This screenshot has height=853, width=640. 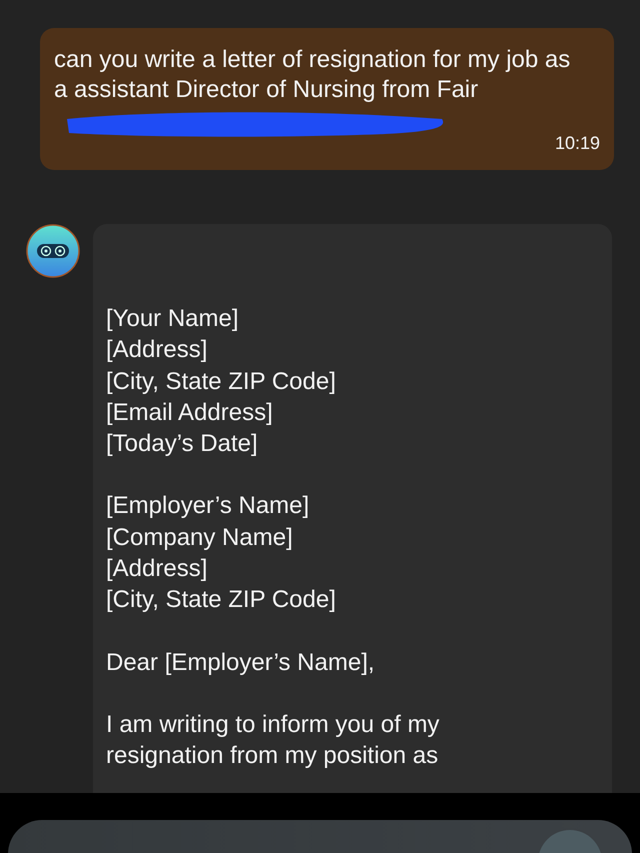 I want to click on letter-line: Dear [Employer’s Name],, so click(x=241, y=663).